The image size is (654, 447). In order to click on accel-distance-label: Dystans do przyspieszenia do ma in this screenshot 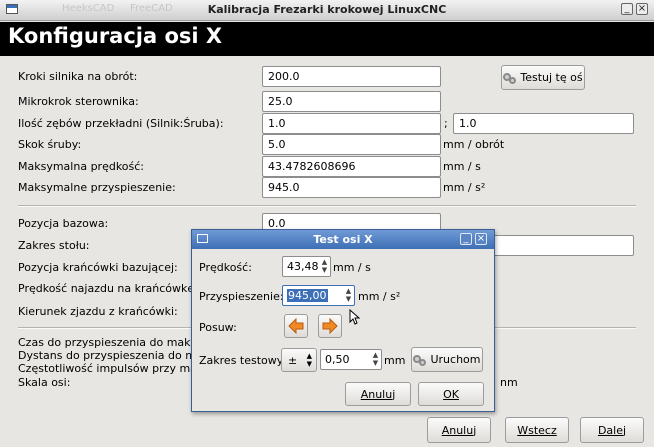, I will do `click(110, 355)`.